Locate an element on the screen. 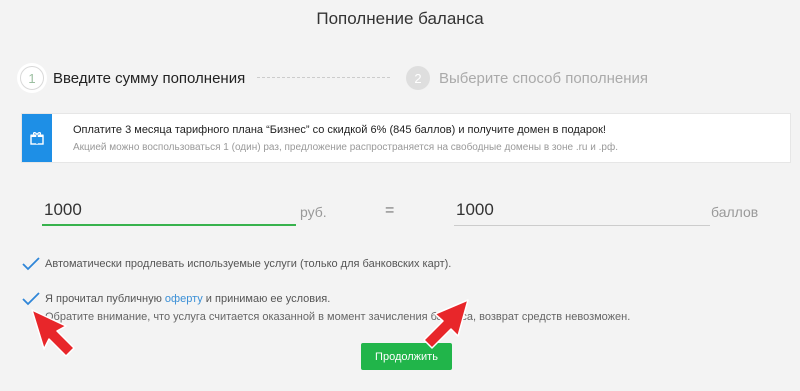 Image resolution: width=800 pixels, height=391 pixels. offer-label-before: Я прочитал публичную is located at coordinates (105, 299).